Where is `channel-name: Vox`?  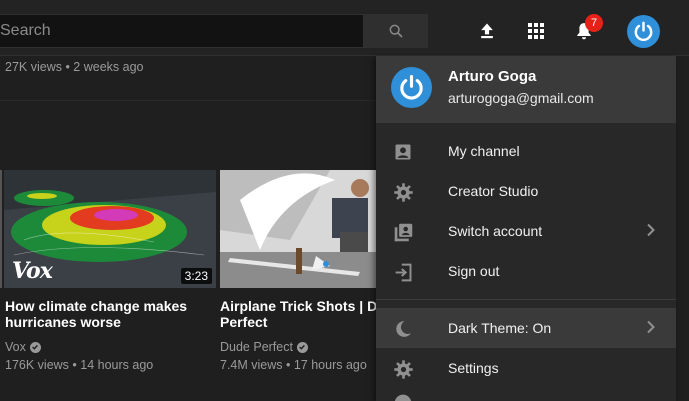 channel-name: Vox is located at coordinates (23, 347).